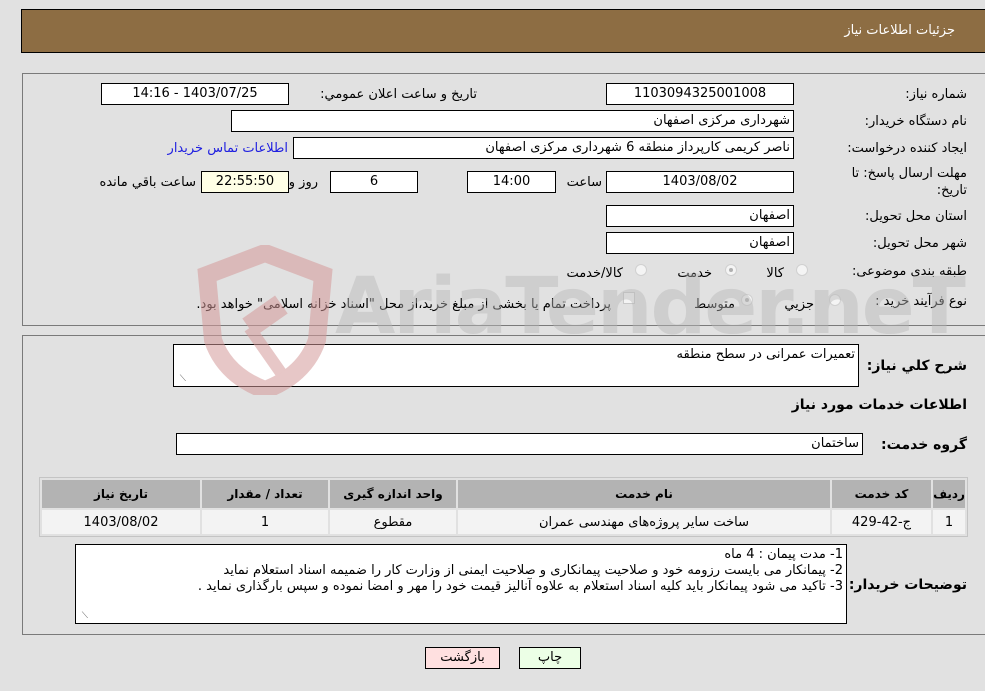 The width and height of the screenshot is (985, 691). I want to click on announce-datetime-field: 1403/07/25 - 14:16, so click(195, 94).